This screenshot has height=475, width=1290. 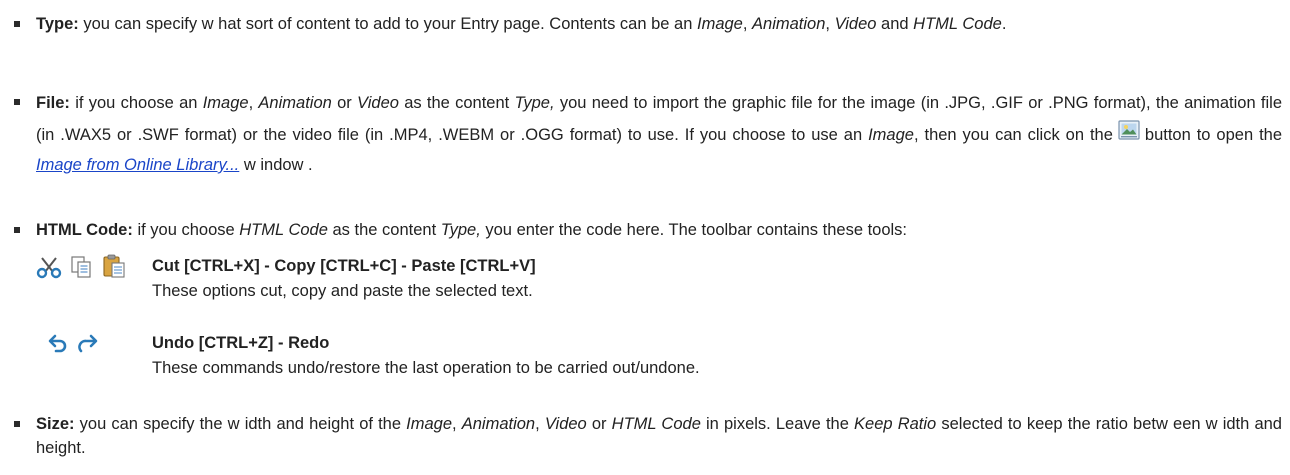 What do you see at coordinates (855, 24) in the screenshot?
I see `type-italic: Video` at bounding box center [855, 24].